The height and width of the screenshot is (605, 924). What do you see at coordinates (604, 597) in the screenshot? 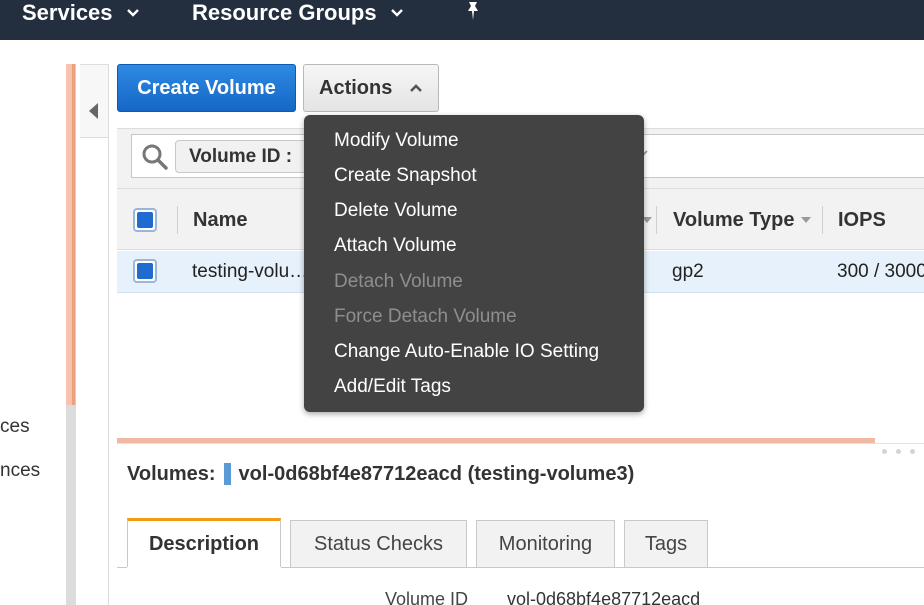
I see `field-value-volume-id: vol-0d68bf4e87712eacd` at bounding box center [604, 597].